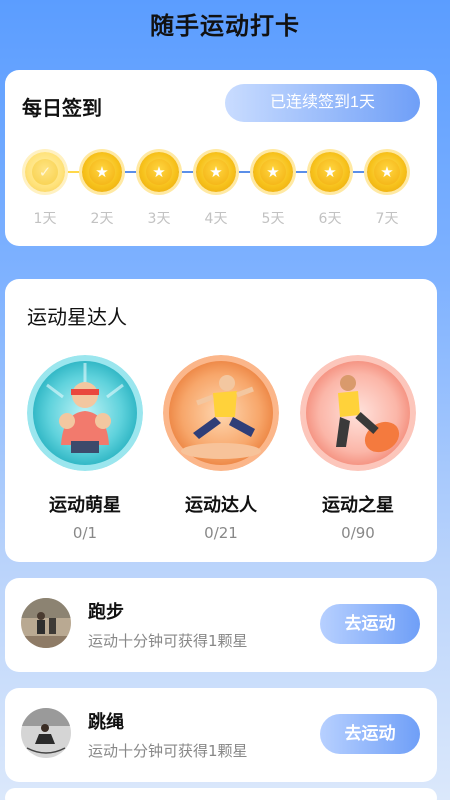  I want to click on badge-count: 0/1, so click(85, 533).